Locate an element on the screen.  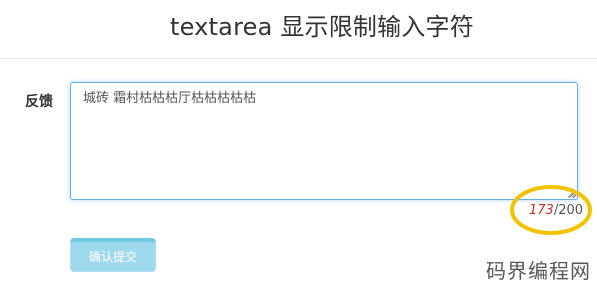
submit-button: 确认提交 is located at coordinates (113, 255).